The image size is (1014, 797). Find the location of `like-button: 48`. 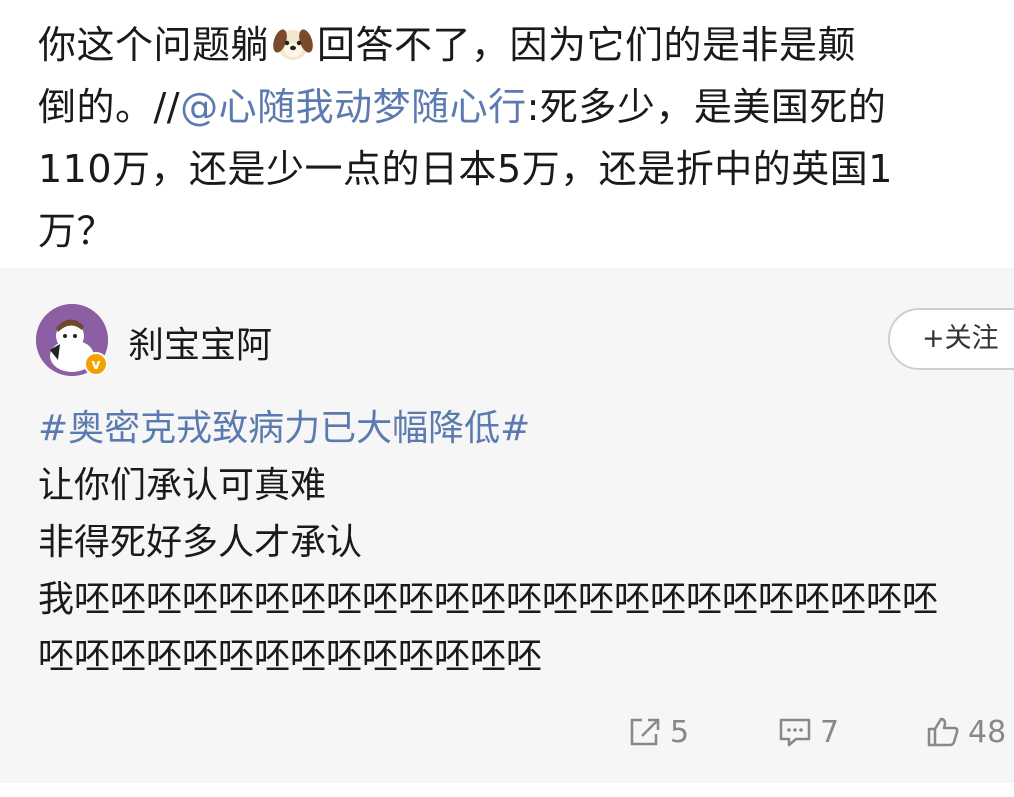

like-button: 48 is located at coordinates (966, 733).